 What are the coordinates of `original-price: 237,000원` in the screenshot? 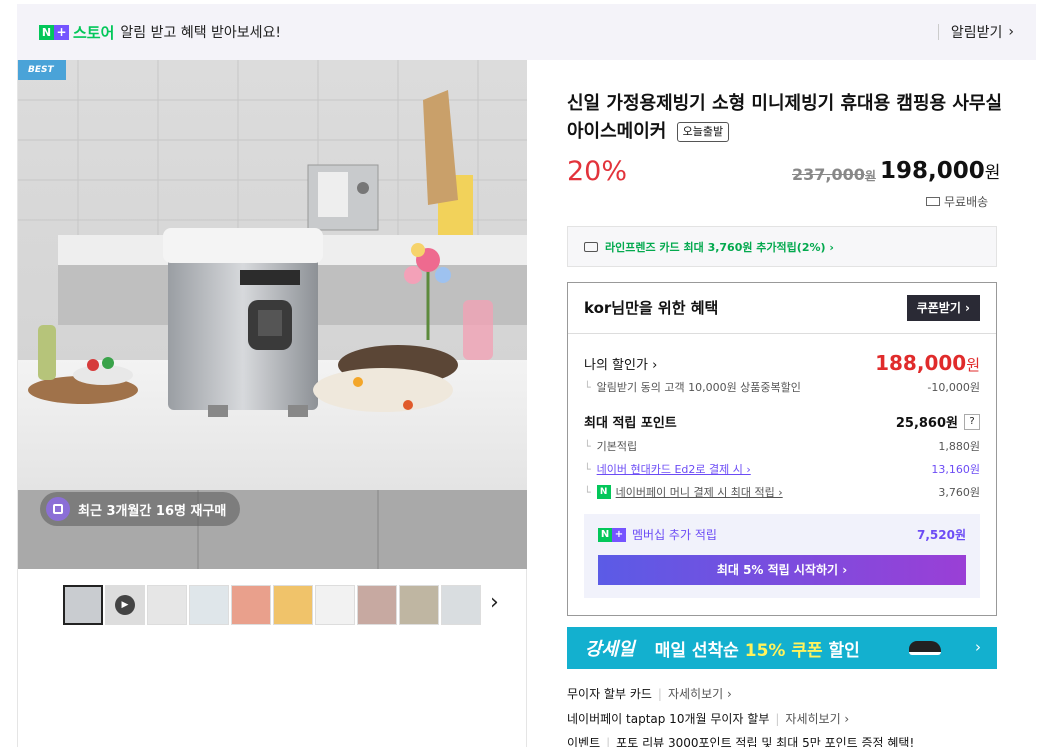 It's located at (834, 174).